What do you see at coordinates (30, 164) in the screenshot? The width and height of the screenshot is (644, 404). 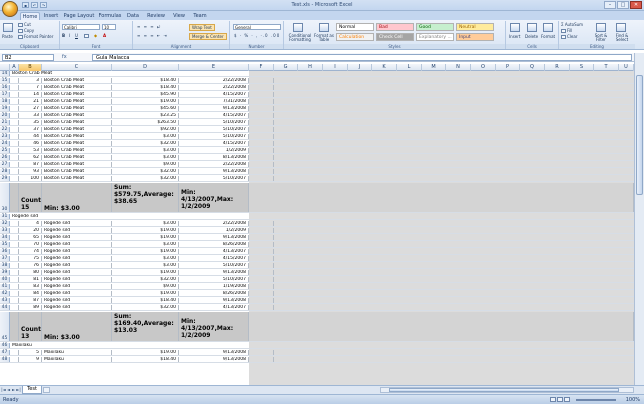 I see `id-cell: 87` at bounding box center [30, 164].